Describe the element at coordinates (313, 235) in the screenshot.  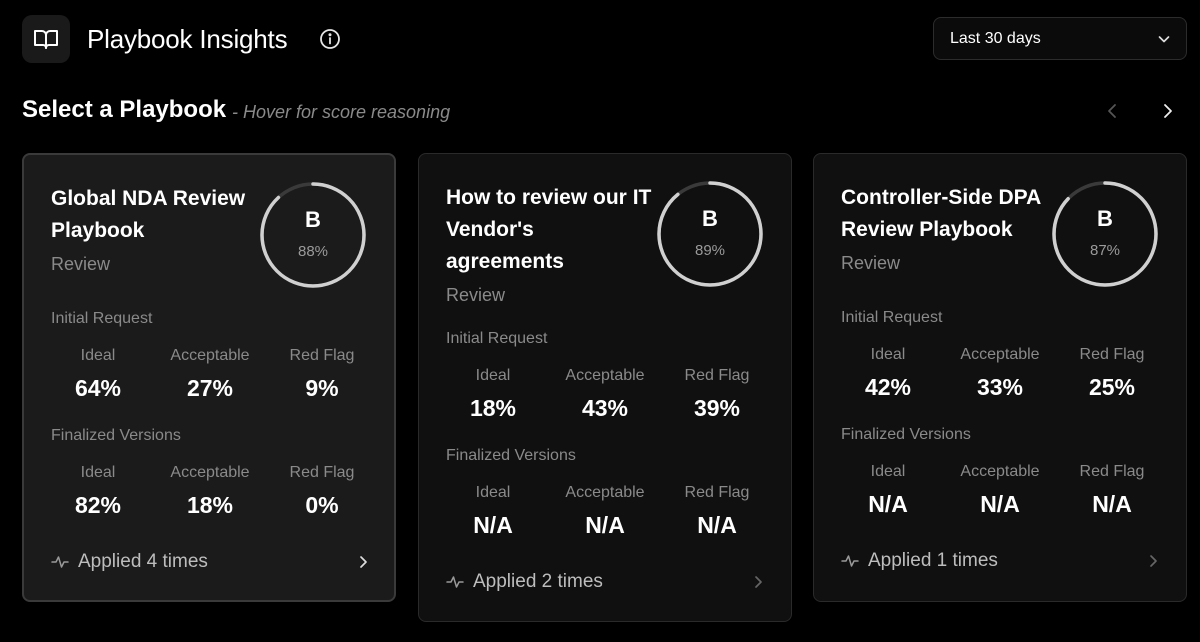
I see `score-ring: B 88%` at that location.